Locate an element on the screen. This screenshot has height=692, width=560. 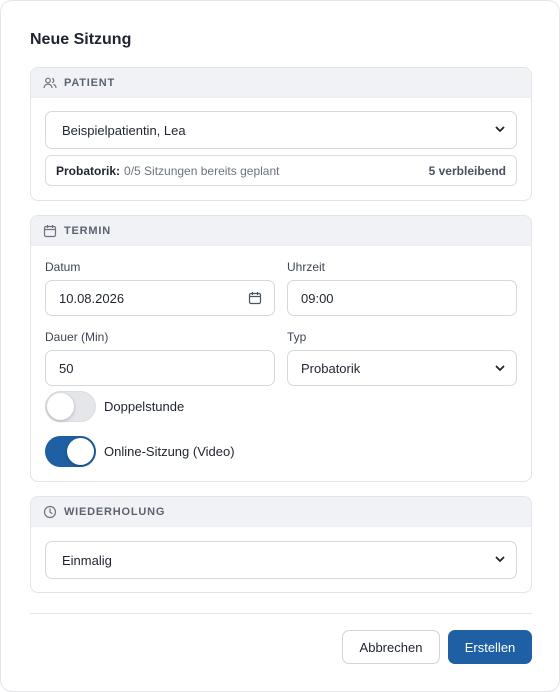
repeat-section: WIEDERHOLUNG Einmalig is located at coordinates (281, 544).